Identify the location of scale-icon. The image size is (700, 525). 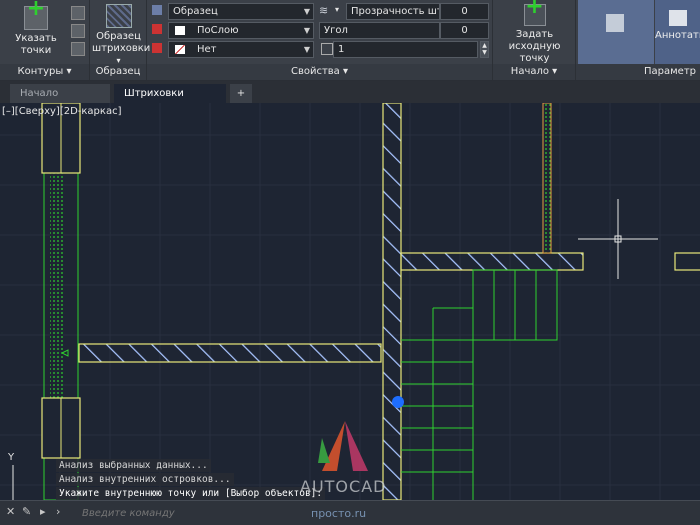
(327, 49).